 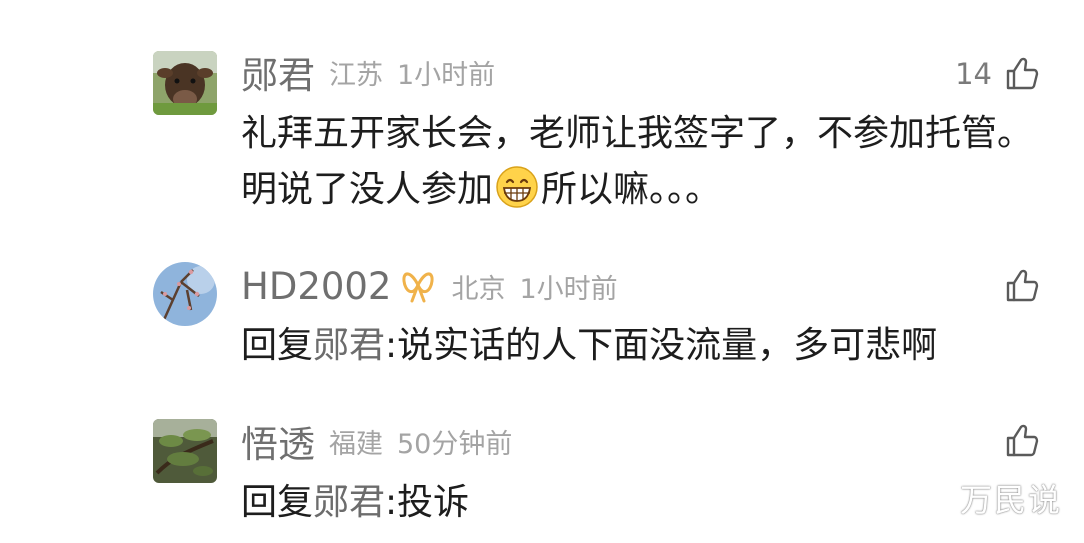 I want to click on reply-text: 投诉, so click(x=433, y=502).